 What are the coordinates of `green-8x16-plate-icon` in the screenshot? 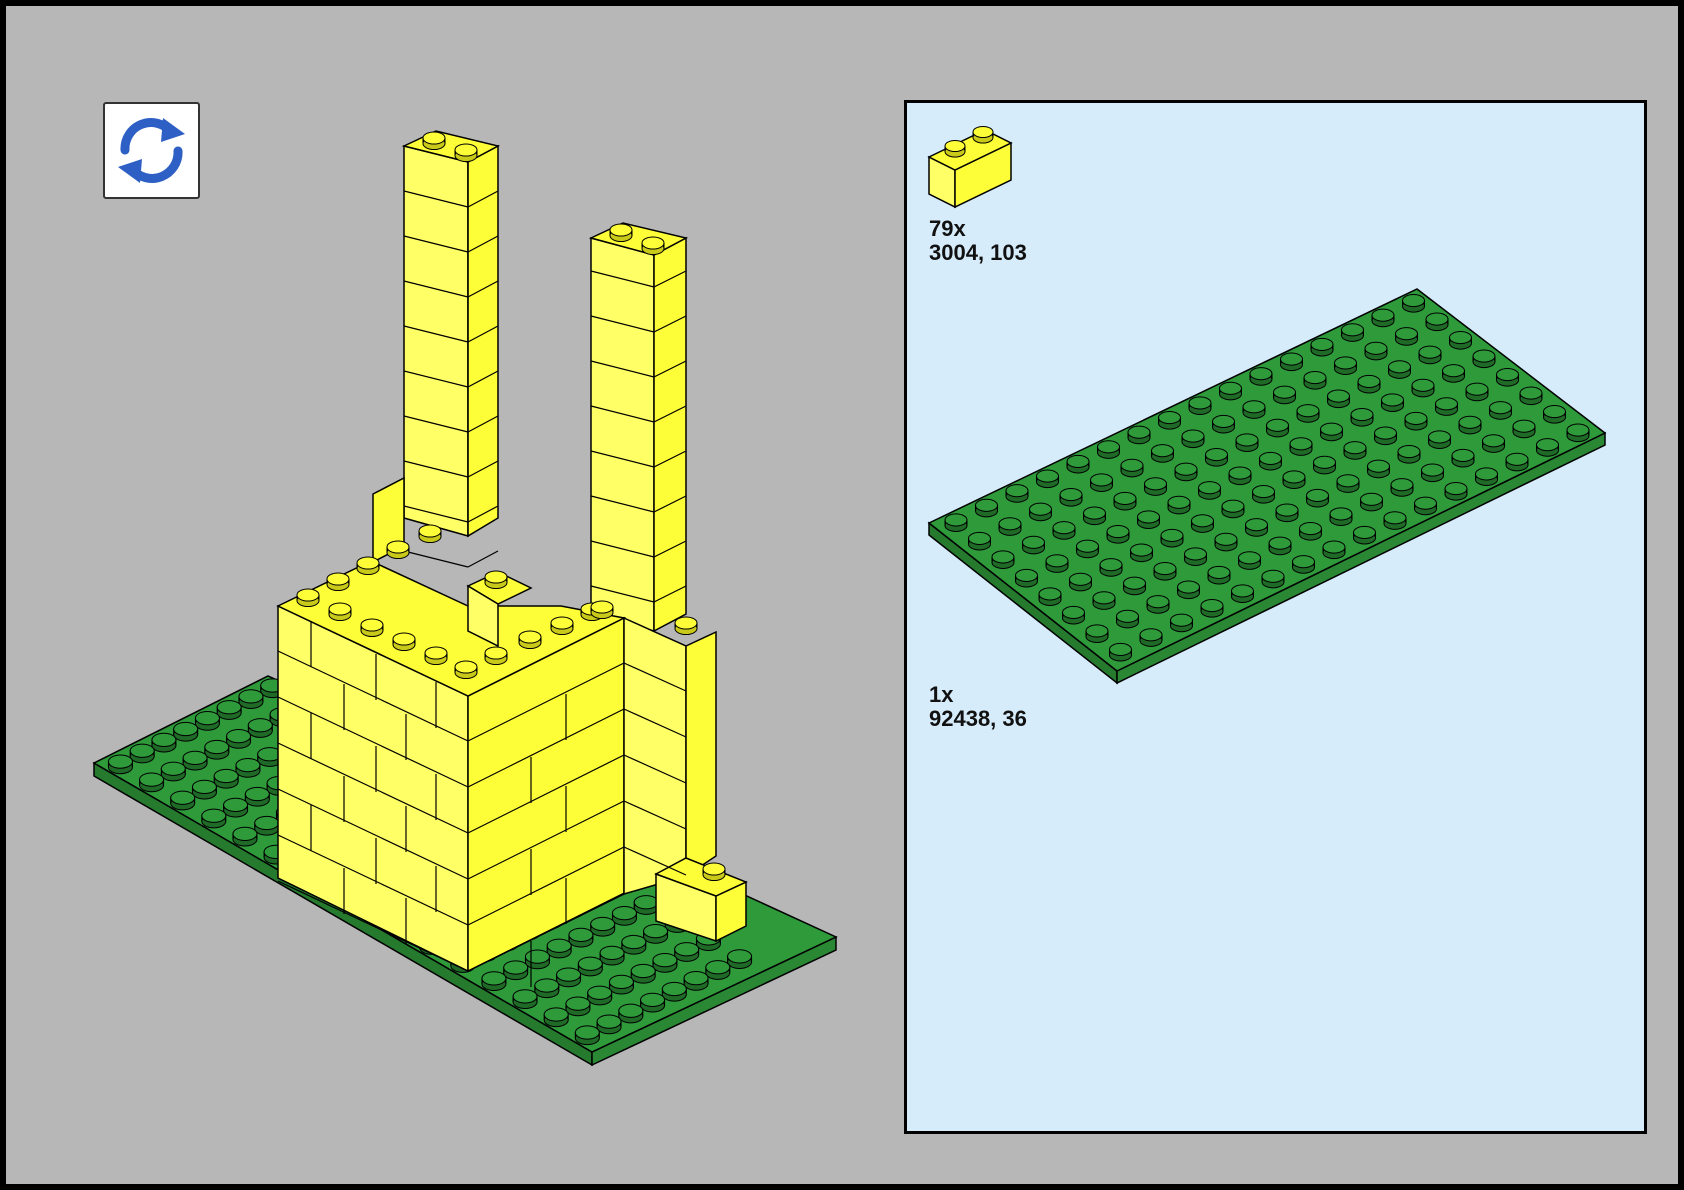 It's located at (1267, 486).